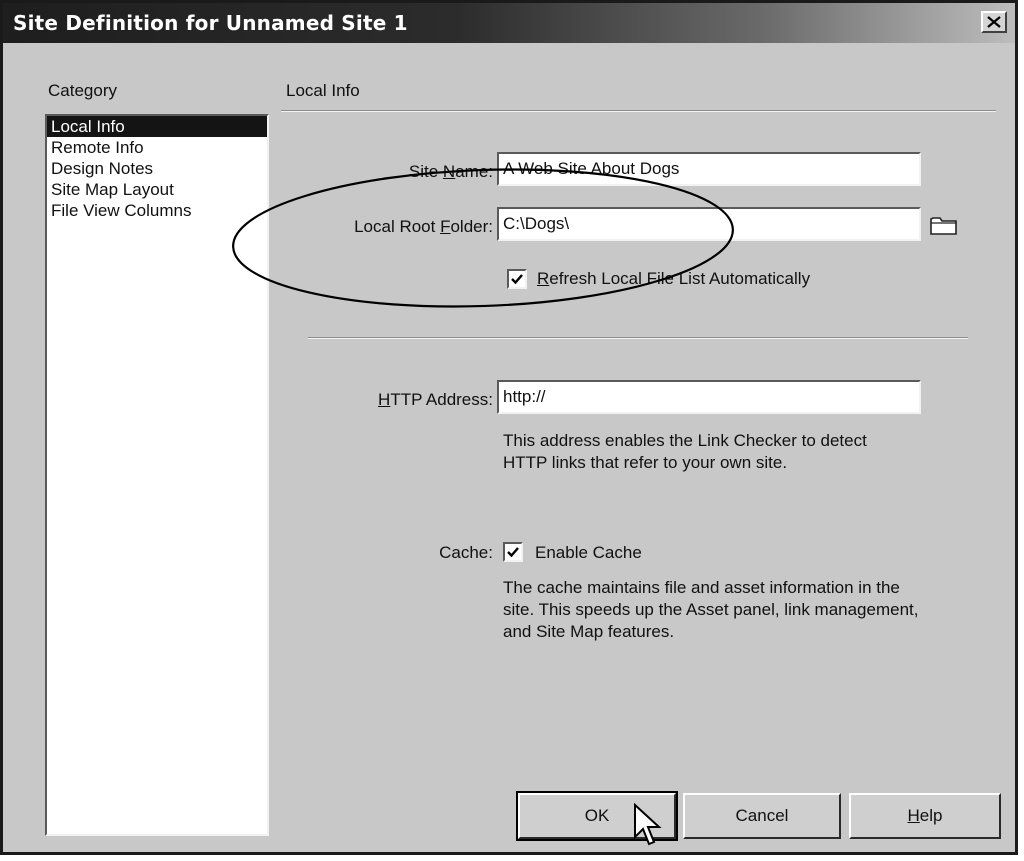 The image size is (1024, 861). Describe the element at coordinates (709, 397) in the screenshot. I see `http-address-input: http://` at that location.